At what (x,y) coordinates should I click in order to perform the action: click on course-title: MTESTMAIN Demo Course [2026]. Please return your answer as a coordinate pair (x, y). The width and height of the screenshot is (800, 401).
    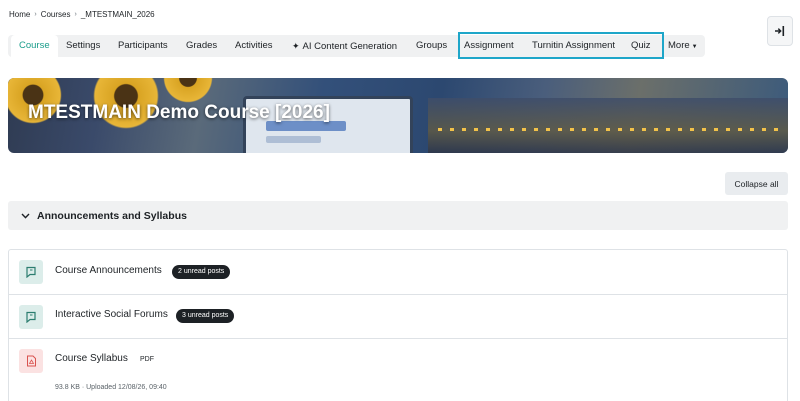
    Looking at the image, I should click on (179, 112).